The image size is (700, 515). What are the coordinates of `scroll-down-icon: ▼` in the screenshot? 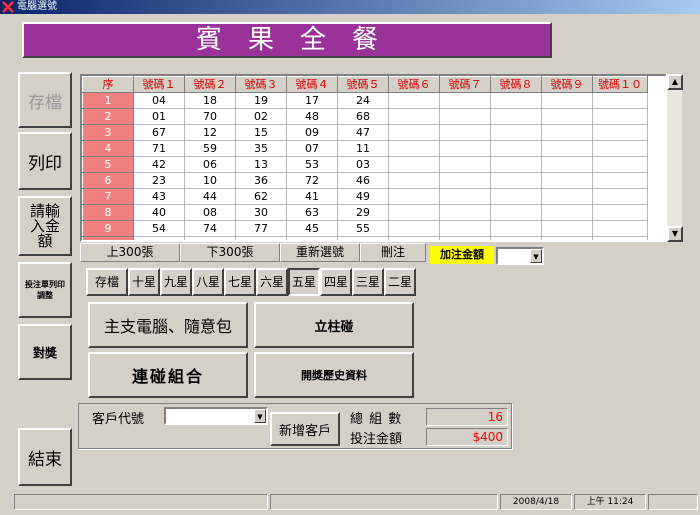 It's located at (675, 234).